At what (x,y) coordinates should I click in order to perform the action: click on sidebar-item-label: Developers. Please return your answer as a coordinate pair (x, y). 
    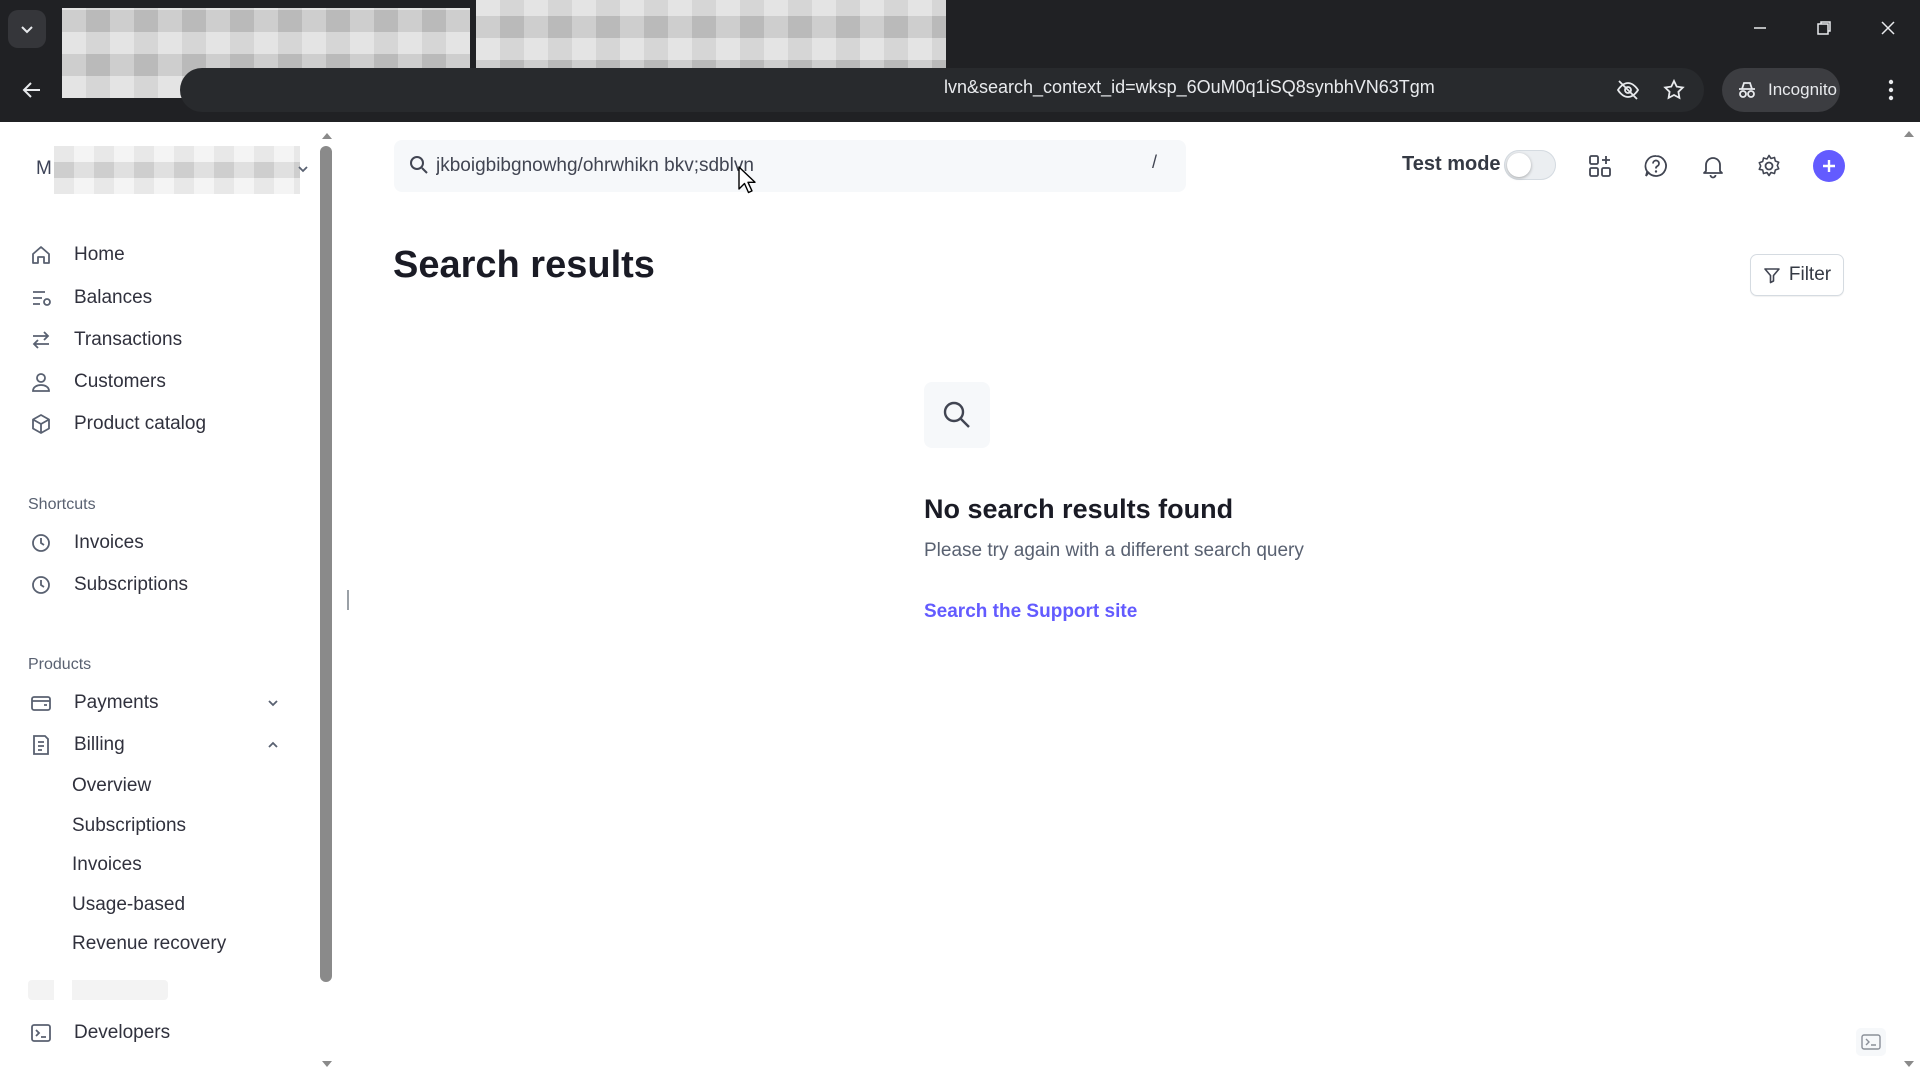
    Looking at the image, I should click on (122, 1032).